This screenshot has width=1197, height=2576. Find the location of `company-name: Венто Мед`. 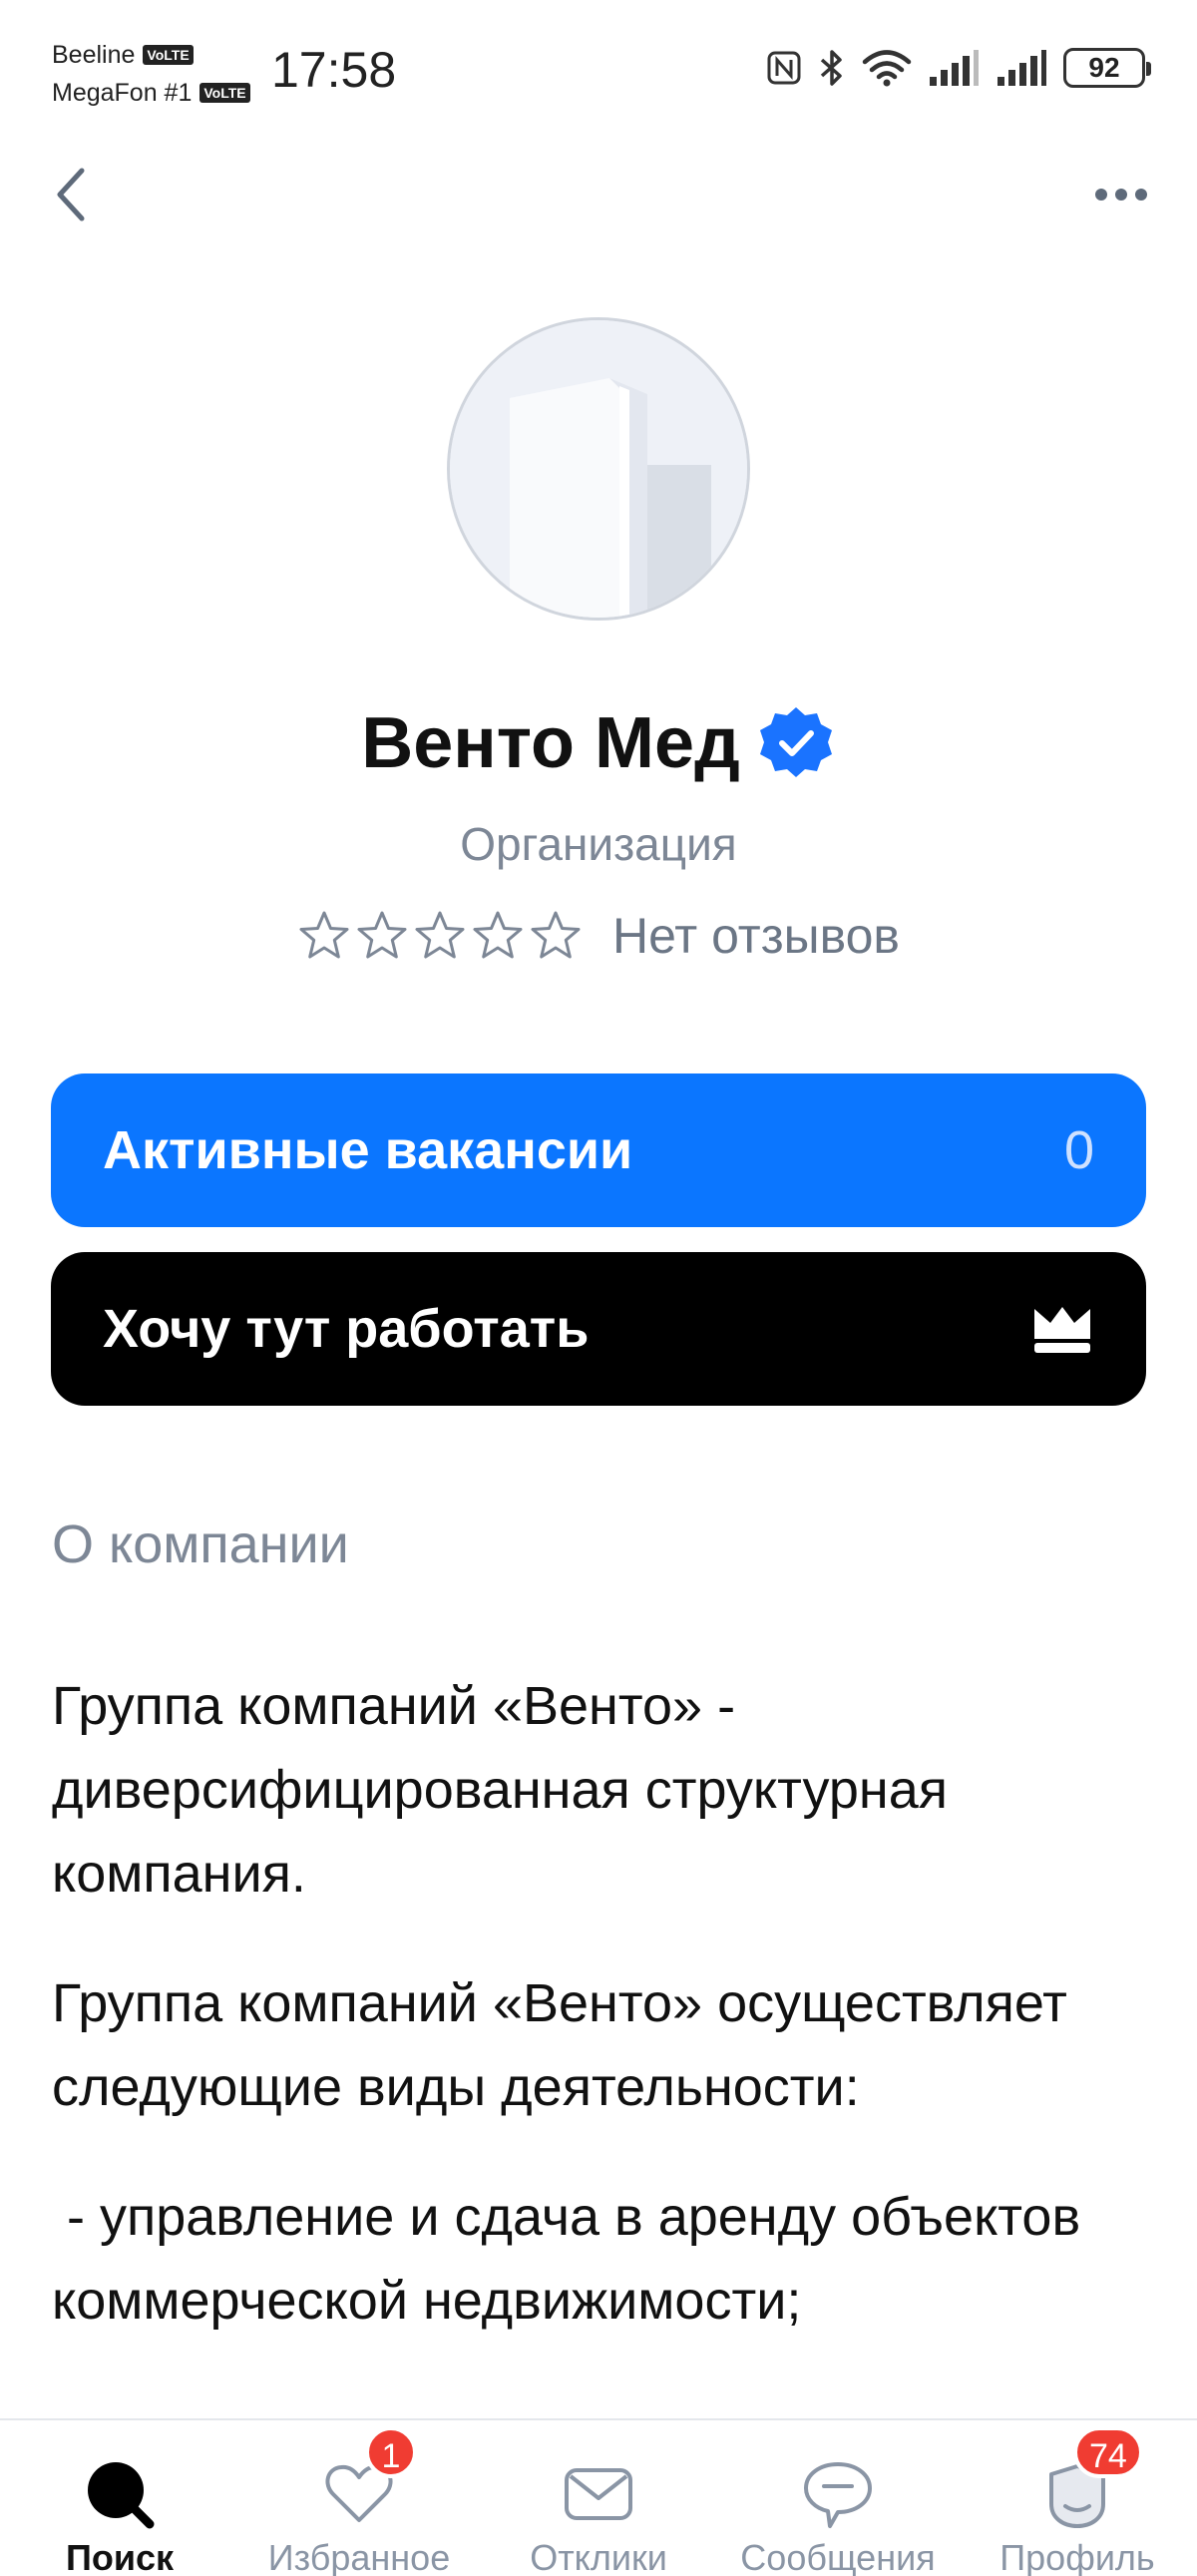

company-name: Венто Мед is located at coordinates (550, 743).